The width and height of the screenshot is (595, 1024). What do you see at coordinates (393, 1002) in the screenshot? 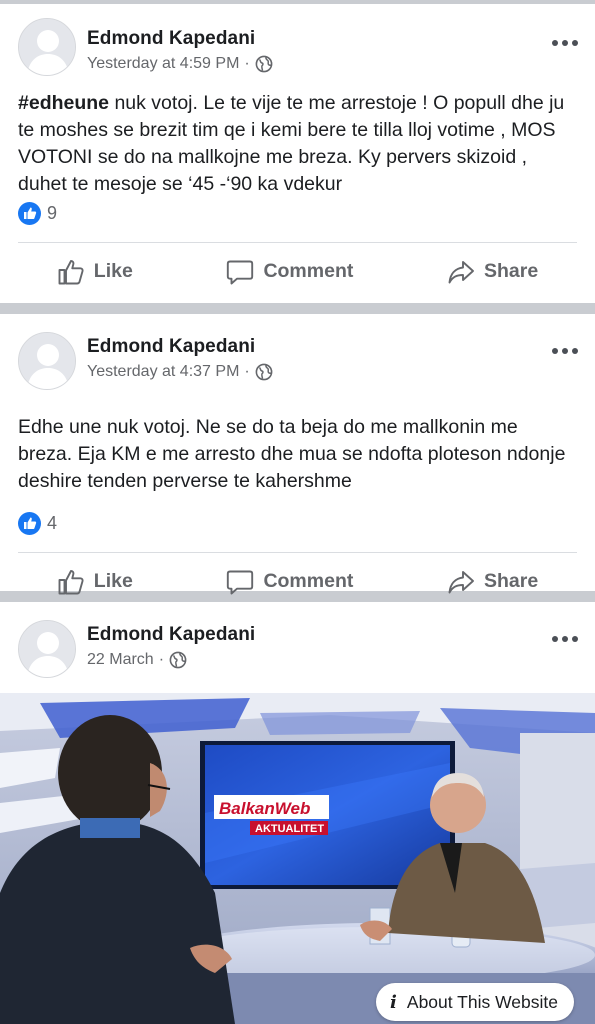
I see `info-icon: i` at bounding box center [393, 1002].